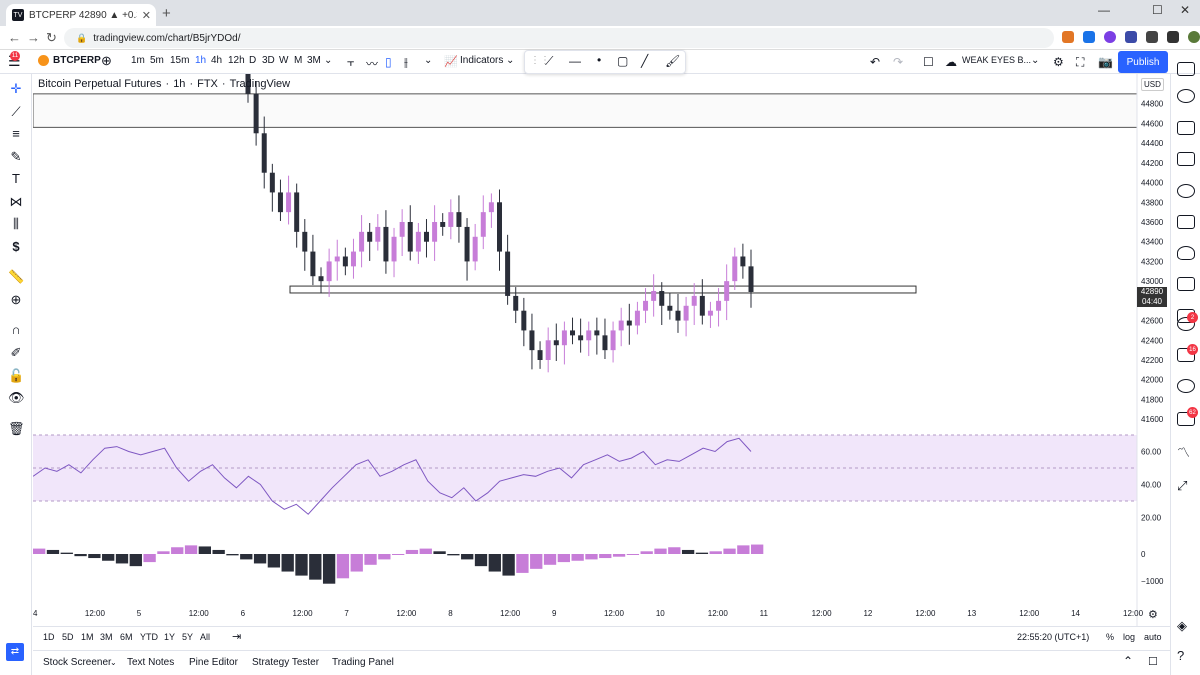  What do you see at coordinates (1128, 661) in the screenshot?
I see `collapse-panel-icon: ⌃` at bounding box center [1128, 661].